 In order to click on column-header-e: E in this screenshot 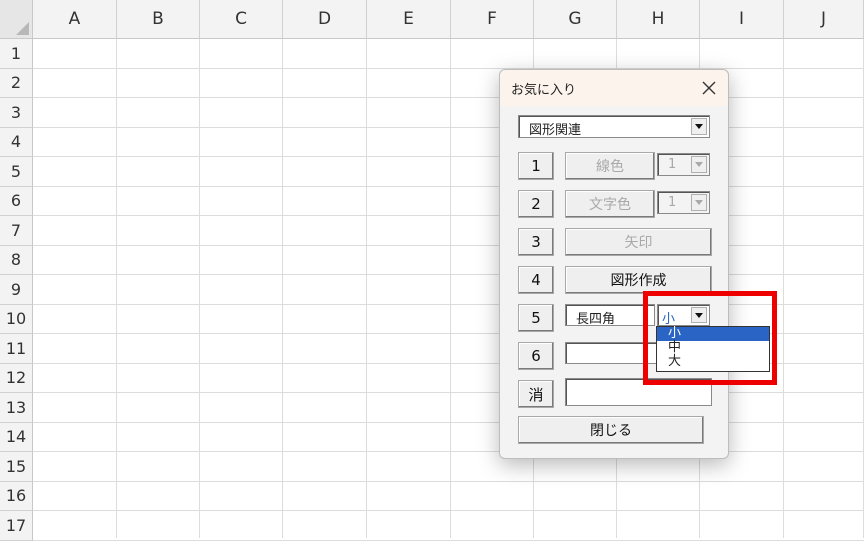, I will do `click(409, 19)`.